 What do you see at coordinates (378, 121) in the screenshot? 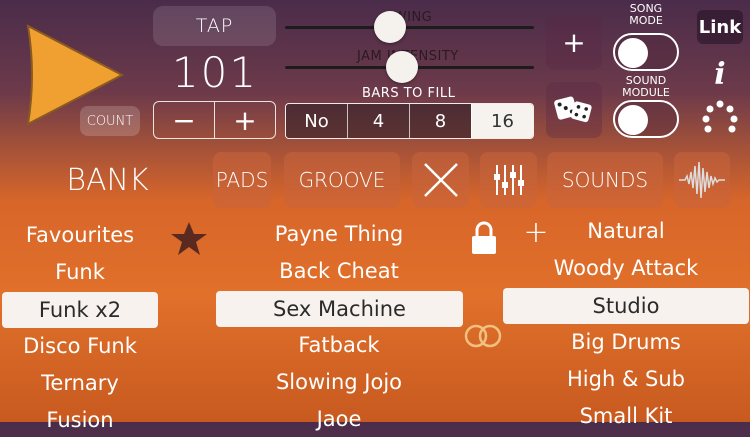
I see `bars-option: 4` at bounding box center [378, 121].